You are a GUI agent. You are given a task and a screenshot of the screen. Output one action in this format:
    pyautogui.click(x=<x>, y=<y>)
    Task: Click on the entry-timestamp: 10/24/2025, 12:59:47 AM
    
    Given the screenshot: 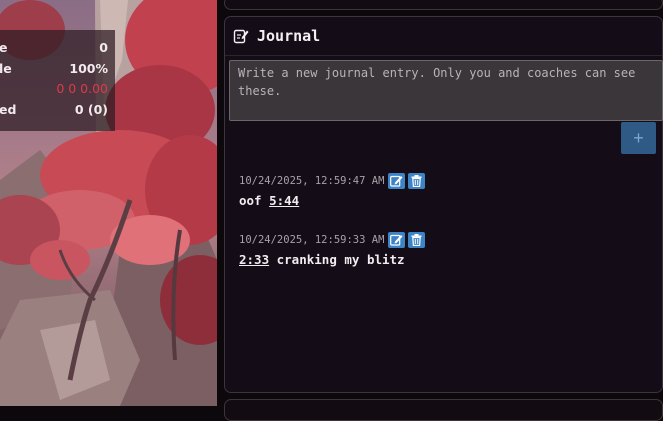 What is the action you would take?
    pyautogui.click(x=312, y=181)
    